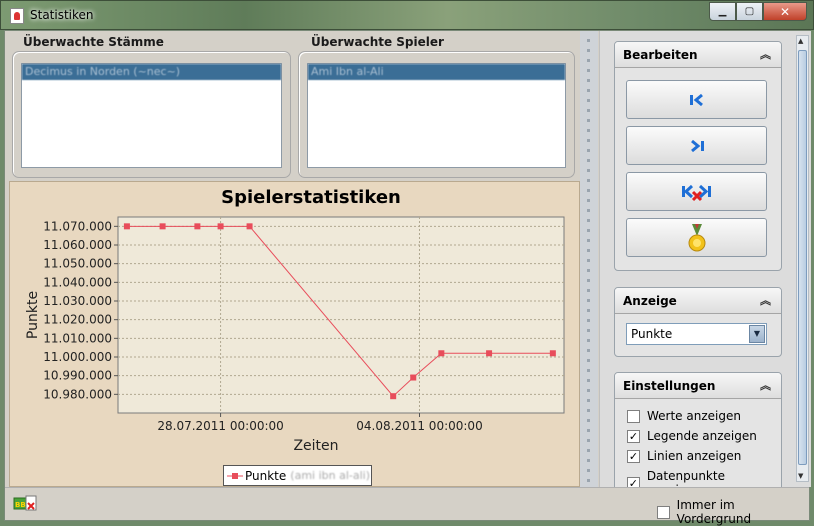 The image size is (814, 526). Describe the element at coordinates (698, 301) in the screenshot. I see `display-group-header: Anzeige ︽` at that location.